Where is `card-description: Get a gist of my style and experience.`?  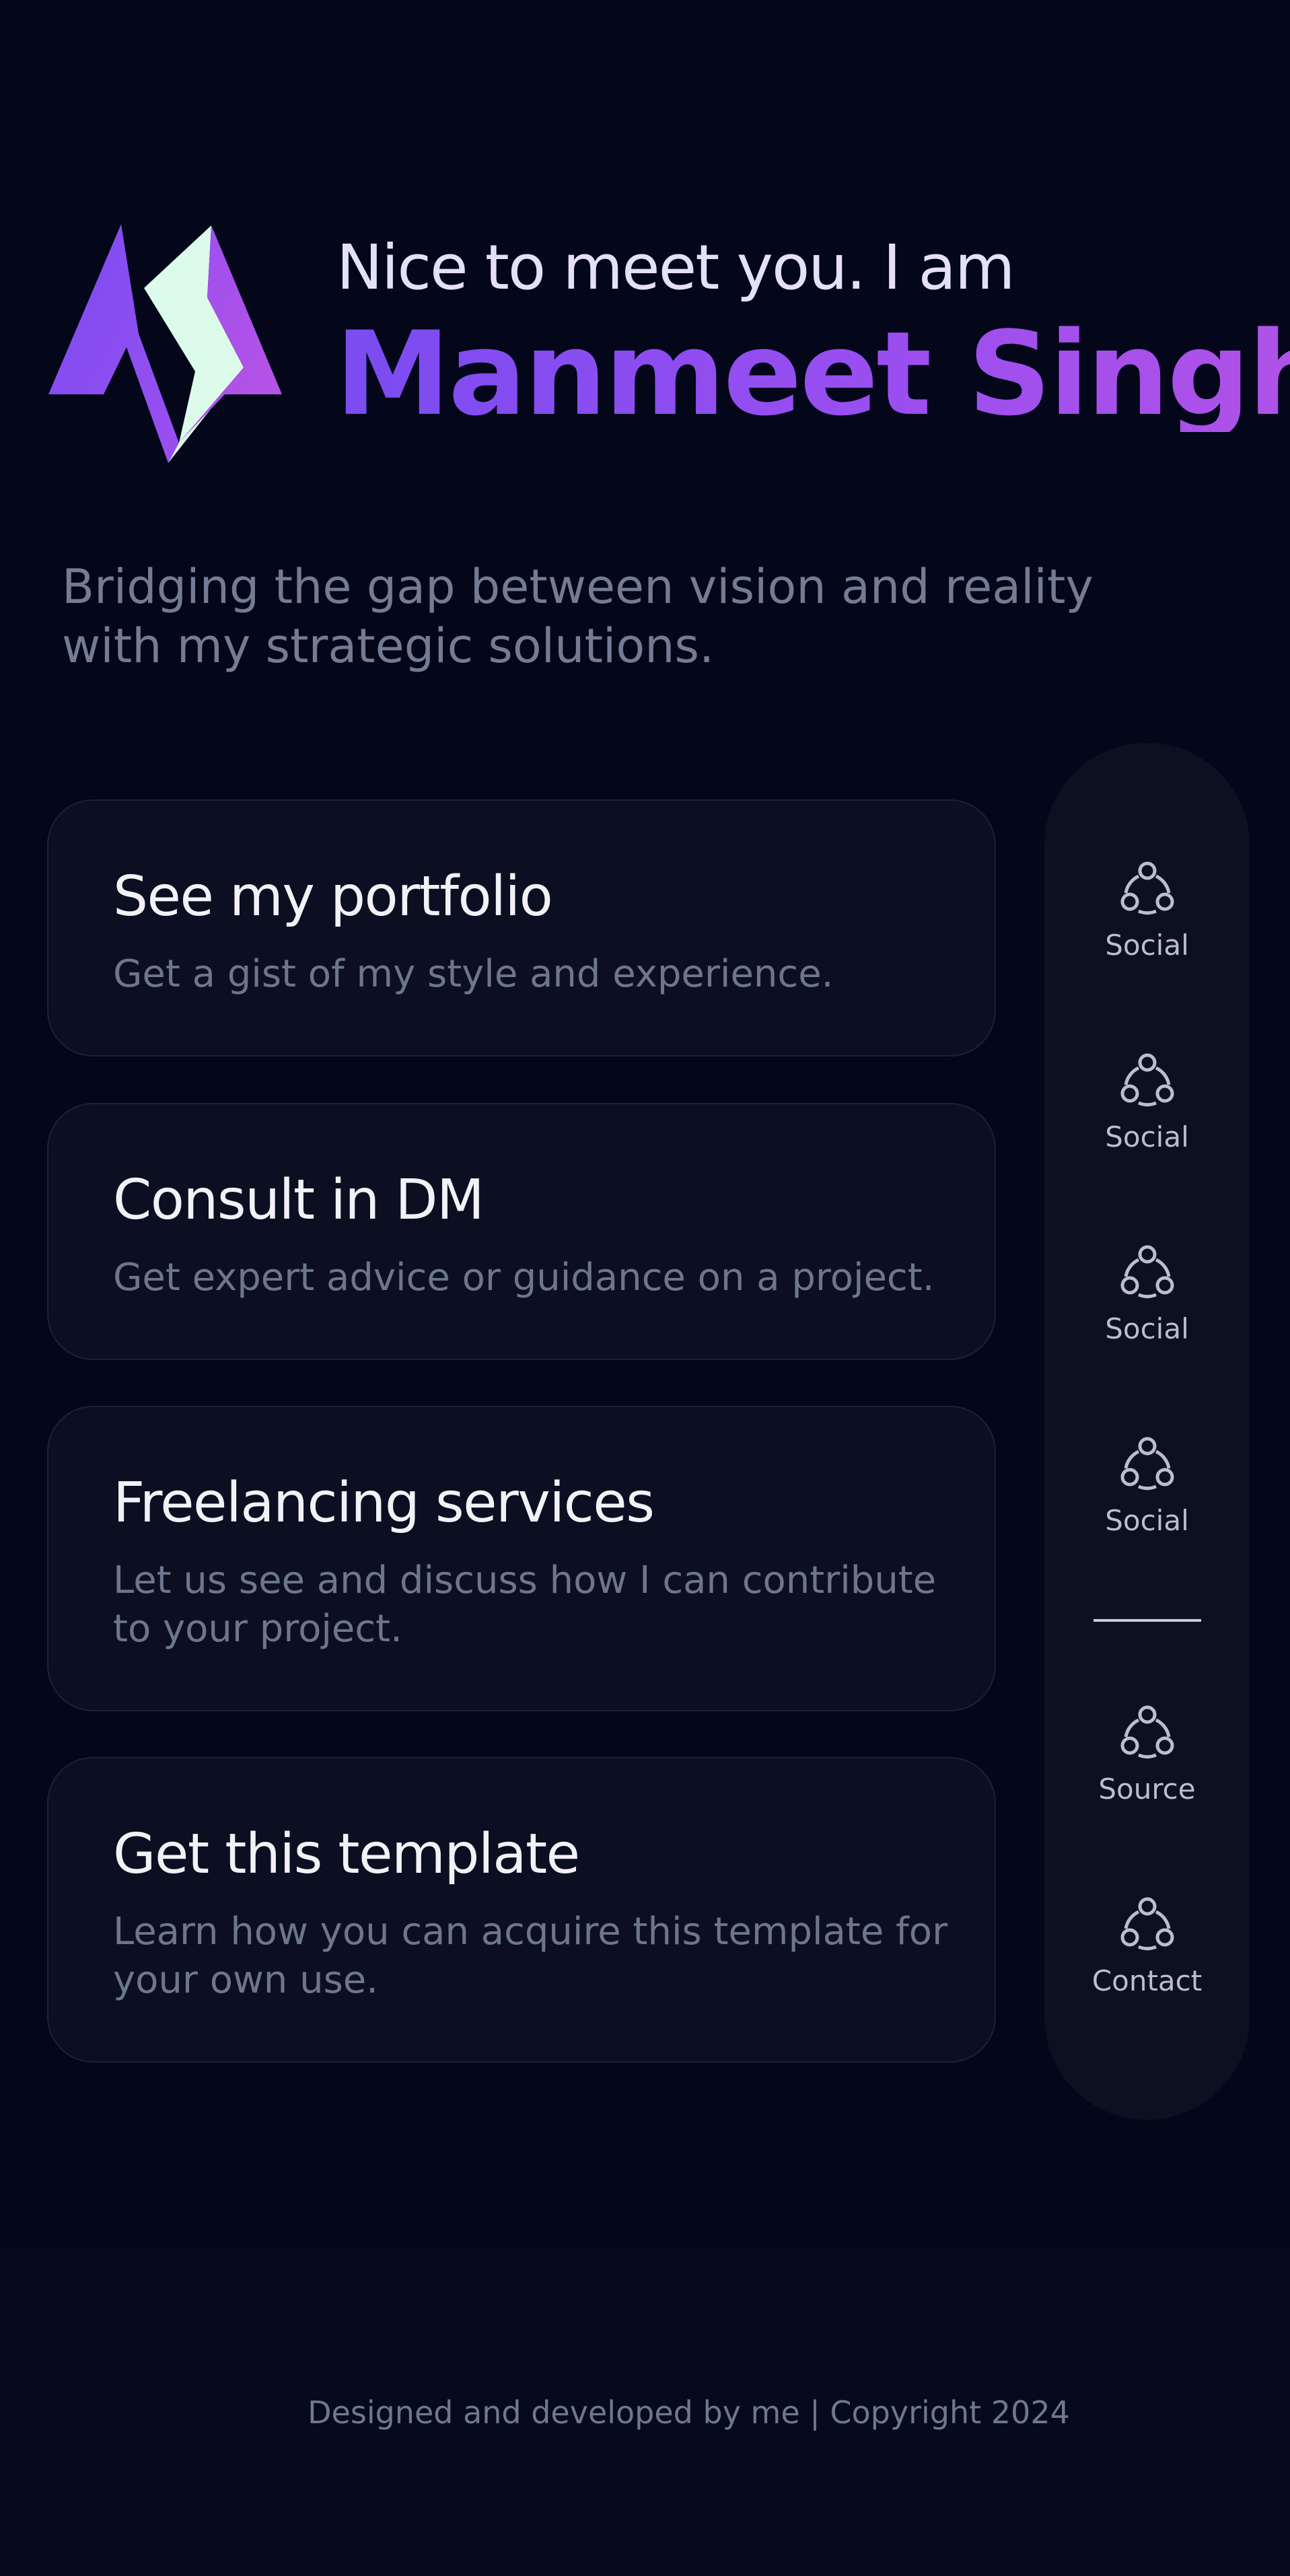
card-description: Get a gist of my style and experience. is located at coordinates (473, 974).